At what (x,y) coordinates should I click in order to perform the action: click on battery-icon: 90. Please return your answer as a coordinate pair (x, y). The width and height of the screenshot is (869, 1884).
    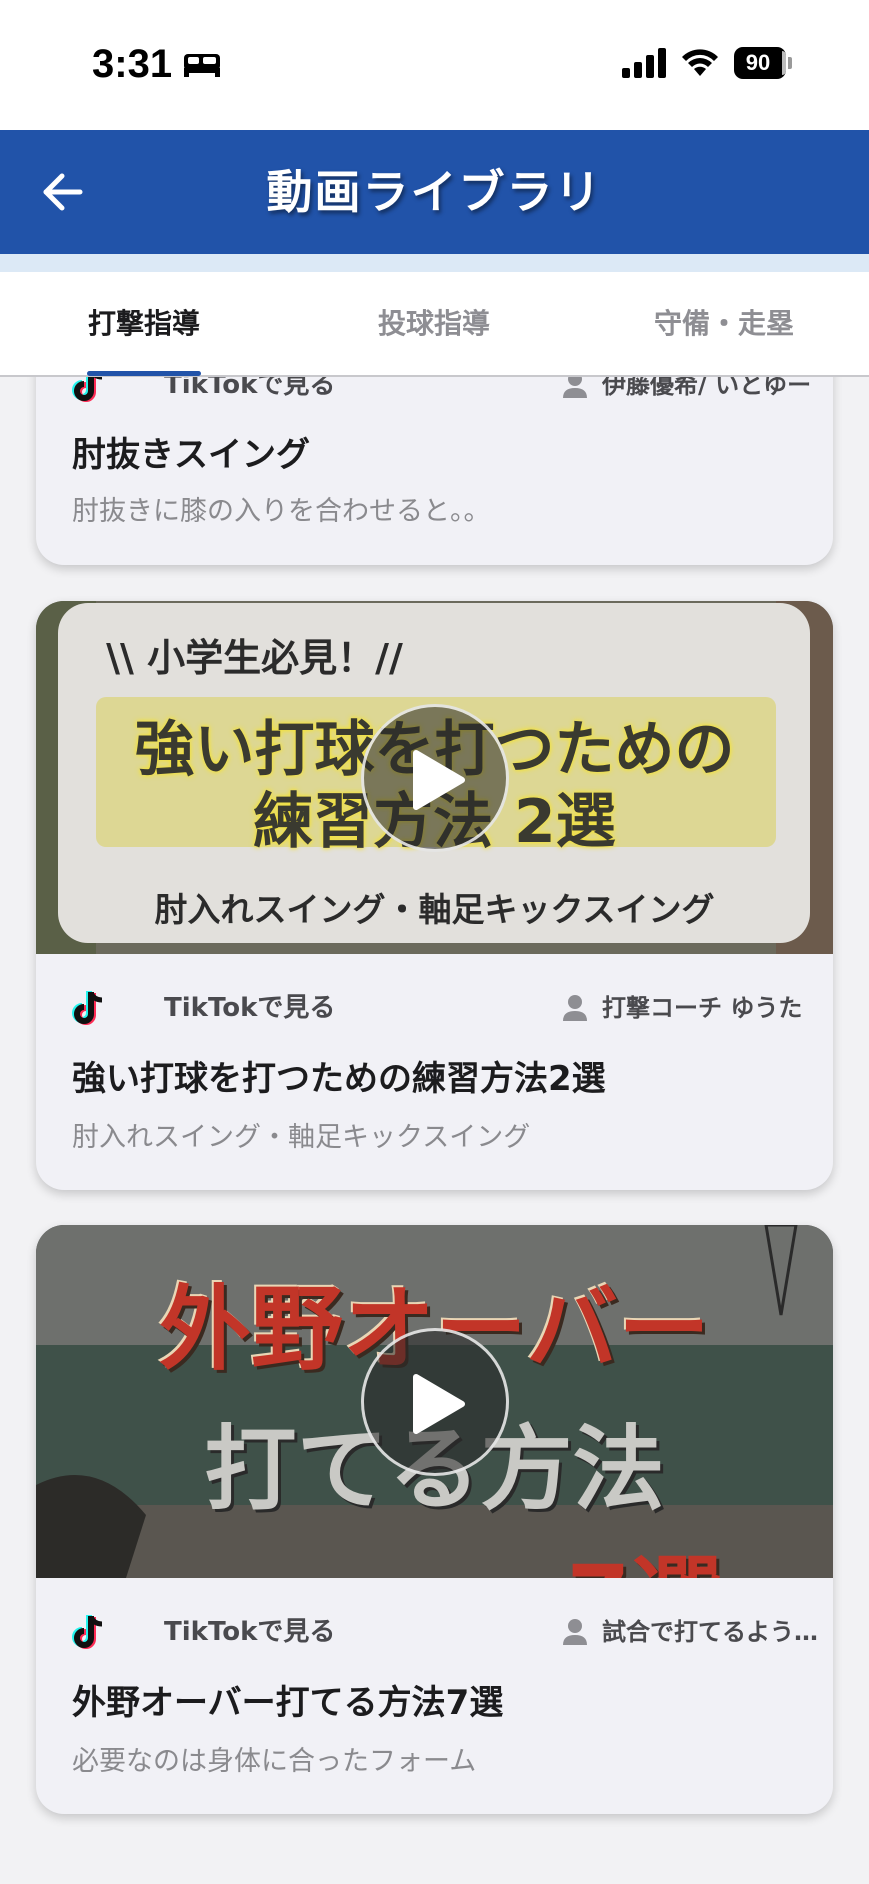
    Looking at the image, I should click on (763, 63).